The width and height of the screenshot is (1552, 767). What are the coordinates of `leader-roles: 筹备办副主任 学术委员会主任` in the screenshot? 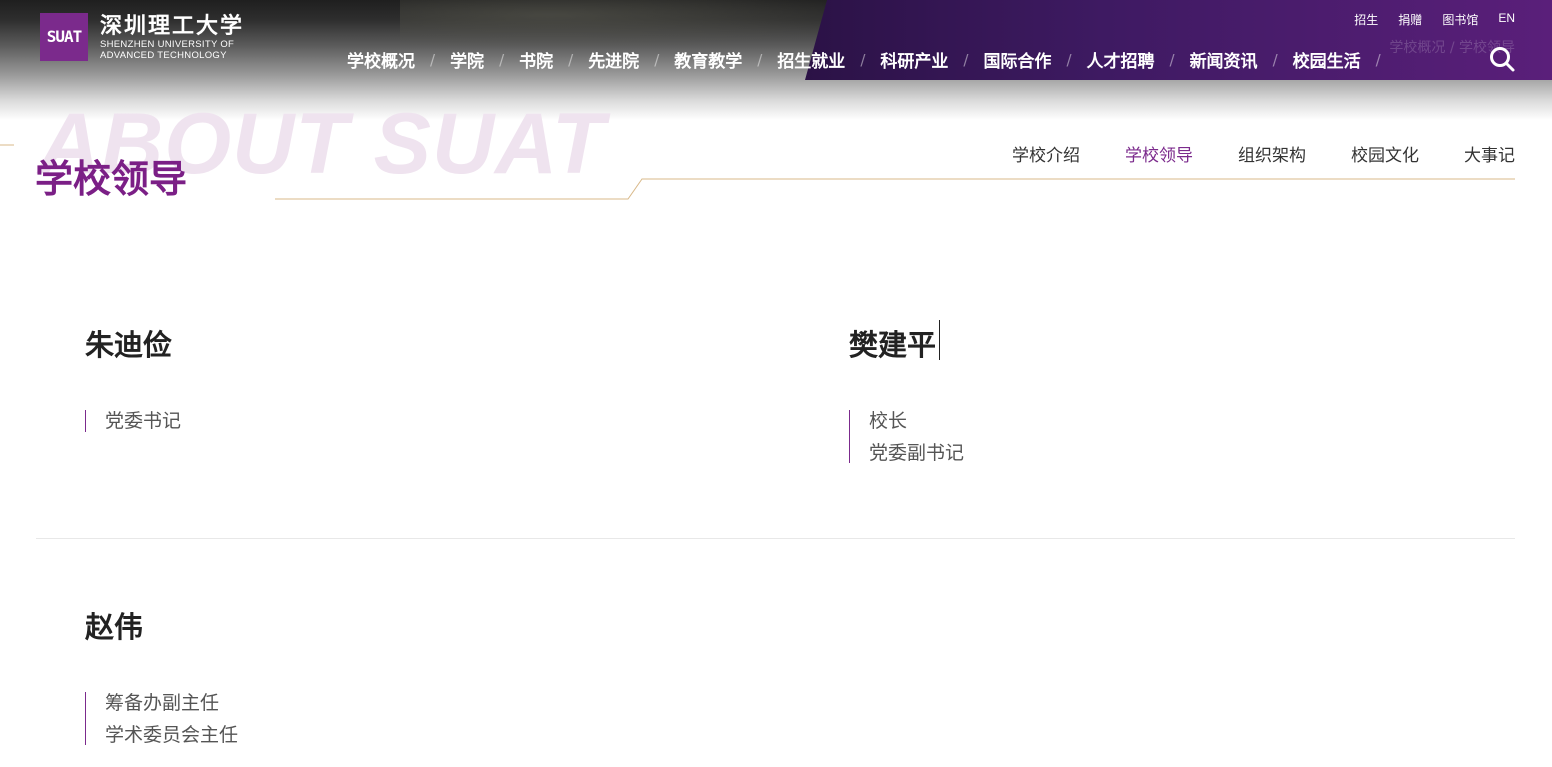 It's located at (162, 719).